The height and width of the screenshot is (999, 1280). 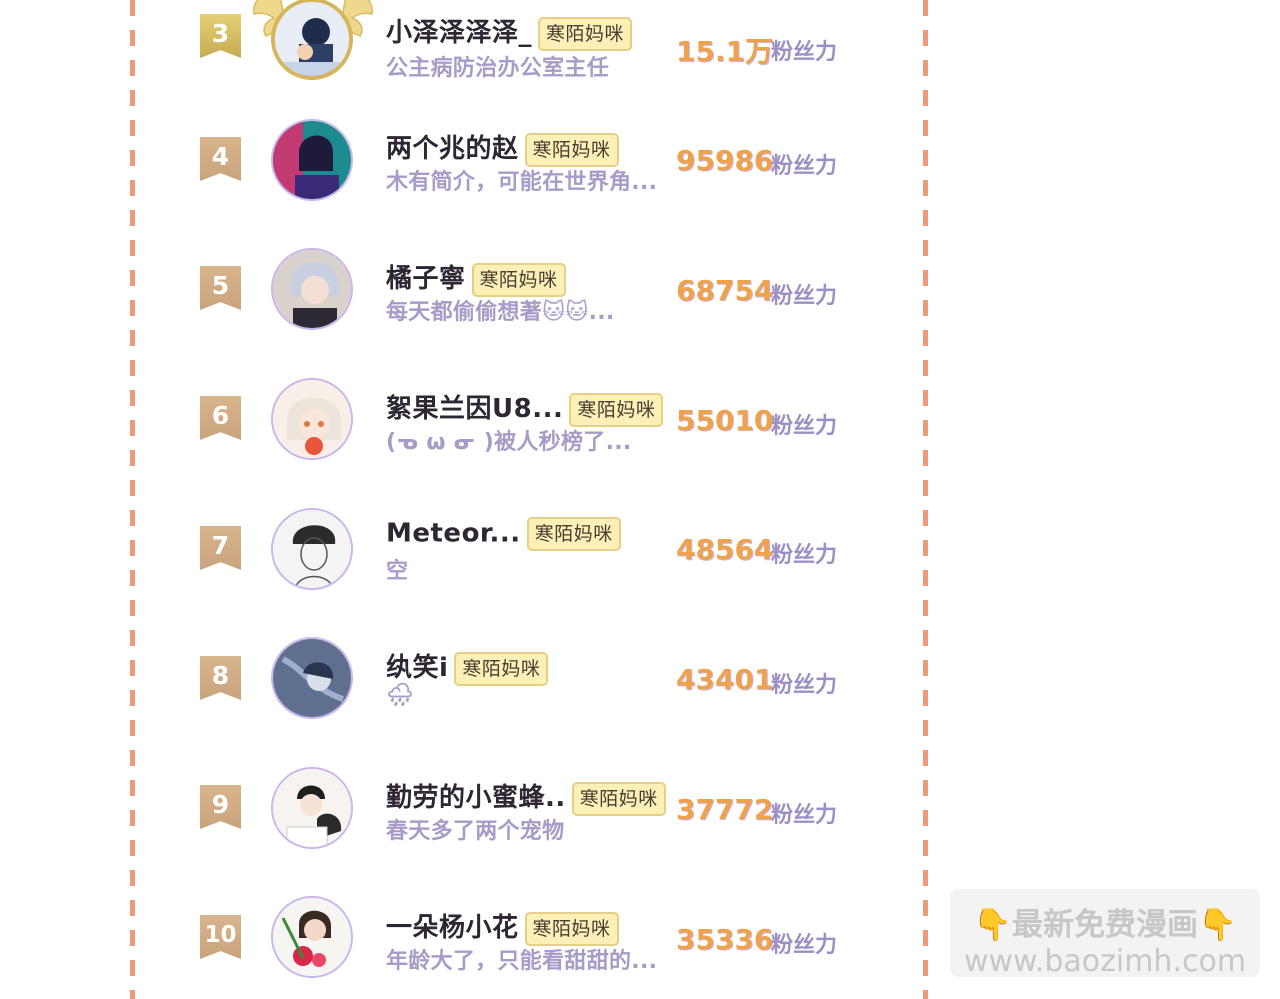 What do you see at coordinates (526, 796) in the screenshot?
I see `username: 勤劳的小蜜蜂.. 寒陌妈咪` at bounding box center [526, 796].